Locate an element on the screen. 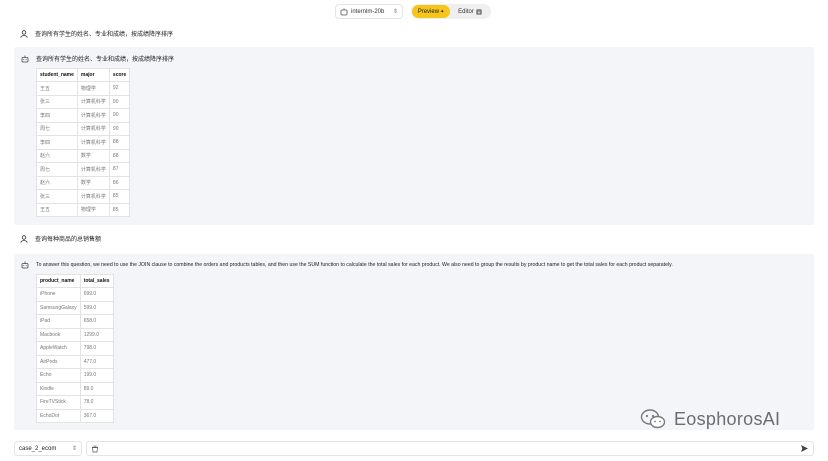 This screenshot has height=461, width=828. editor-icon is located at coordinates (479, 12).